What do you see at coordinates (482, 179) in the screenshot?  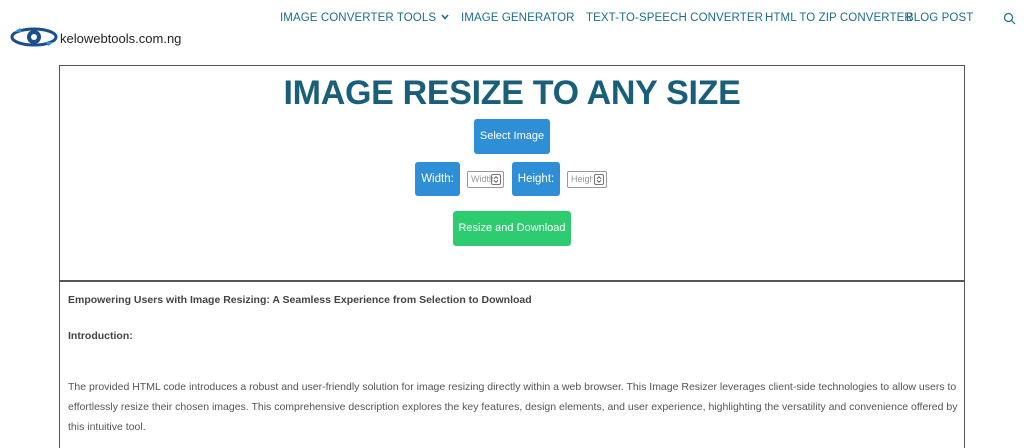 I see `width-placeholder: Width` at bounding box center [482, 179].